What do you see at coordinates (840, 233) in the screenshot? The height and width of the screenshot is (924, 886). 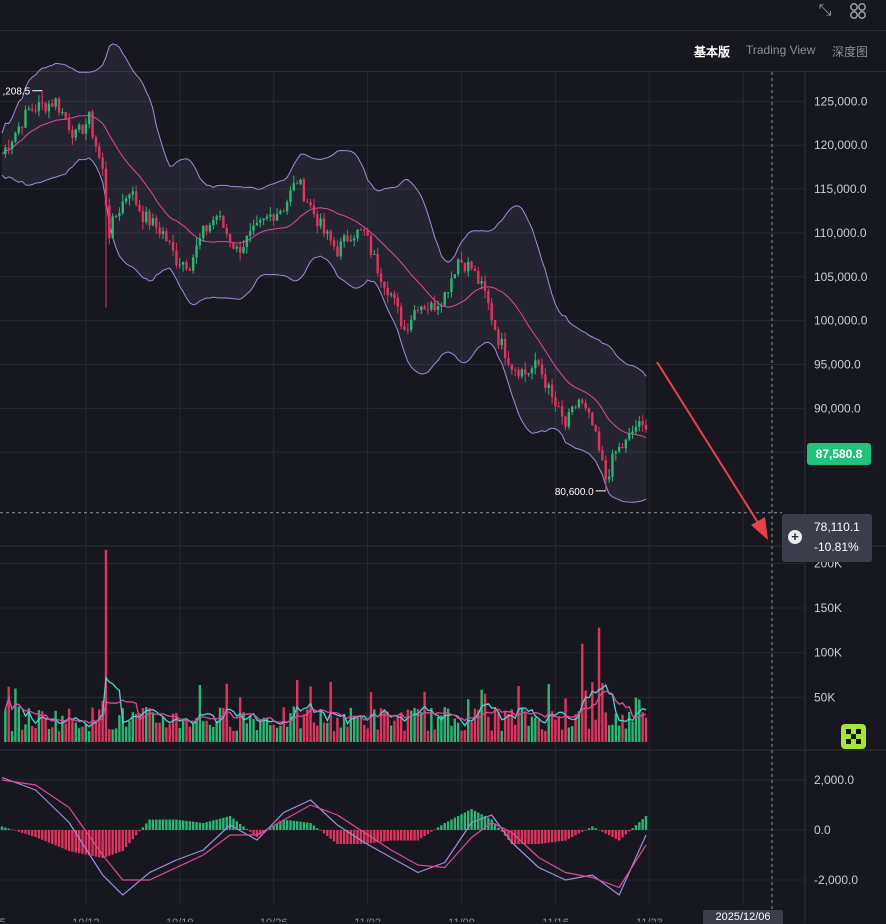 I see `price-axis-label: 110,000.0` at bounding box center [840, 233].